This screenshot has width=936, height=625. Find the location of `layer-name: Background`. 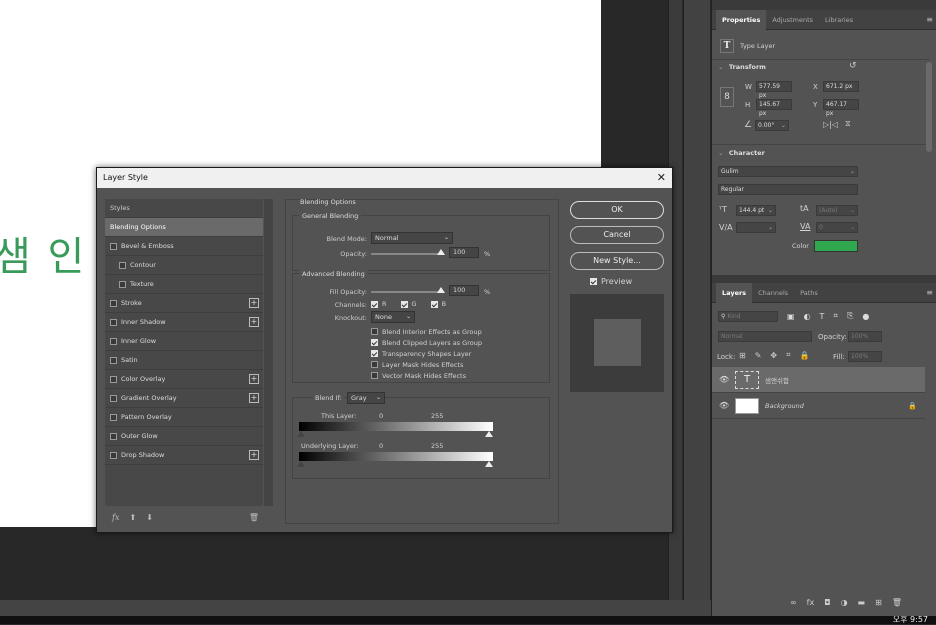

layer-name: Background is located at coordinates (784, 406).